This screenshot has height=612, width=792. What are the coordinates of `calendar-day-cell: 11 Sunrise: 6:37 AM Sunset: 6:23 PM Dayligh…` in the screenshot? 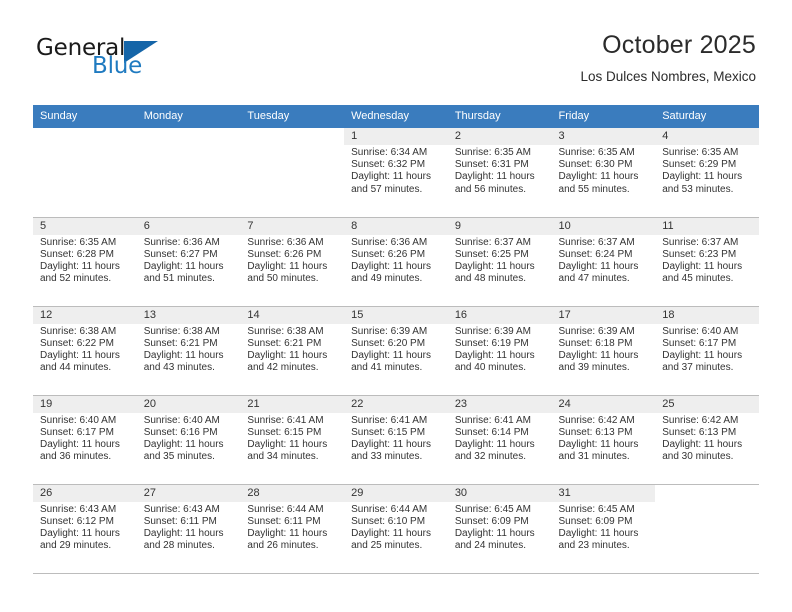 It's located at (707, 262).